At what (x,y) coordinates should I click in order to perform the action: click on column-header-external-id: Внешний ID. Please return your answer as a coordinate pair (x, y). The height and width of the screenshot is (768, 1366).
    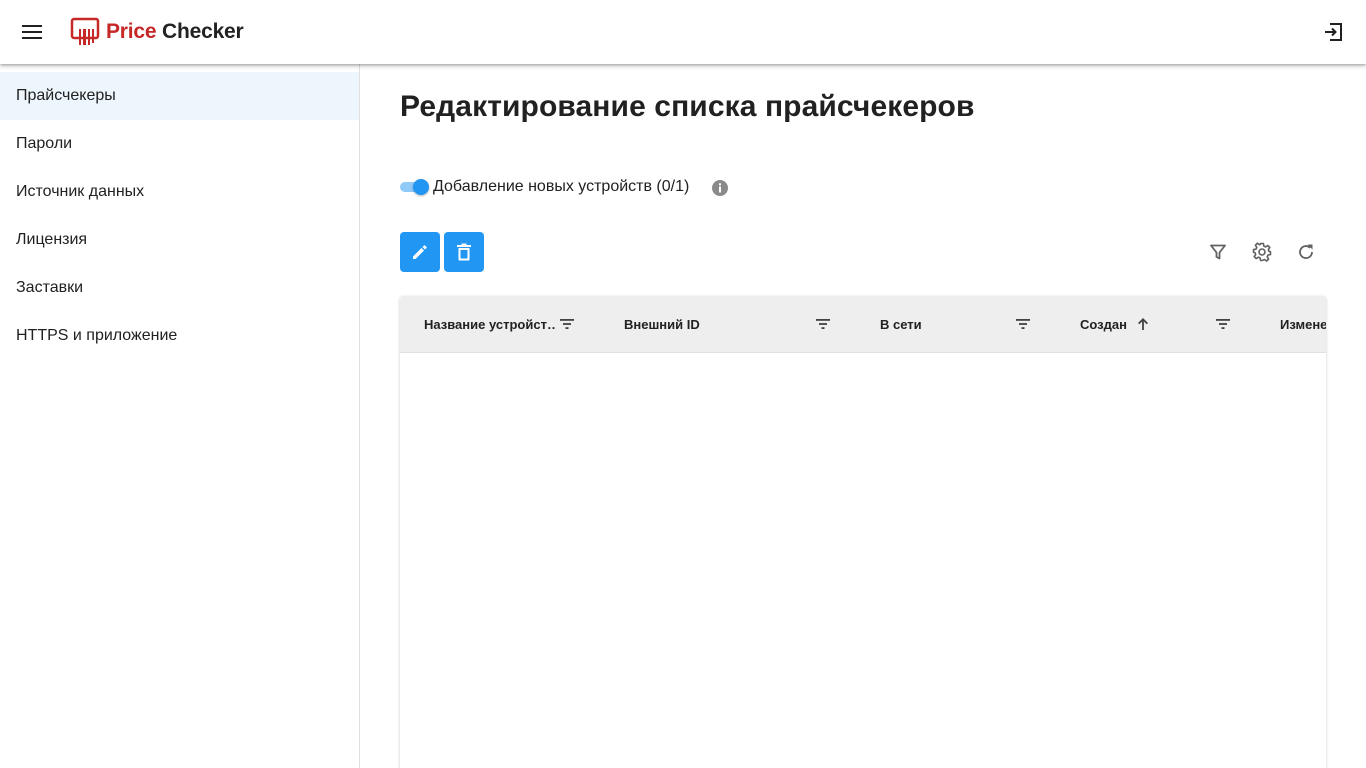
    Looking at the image, I should click on (662, 324).